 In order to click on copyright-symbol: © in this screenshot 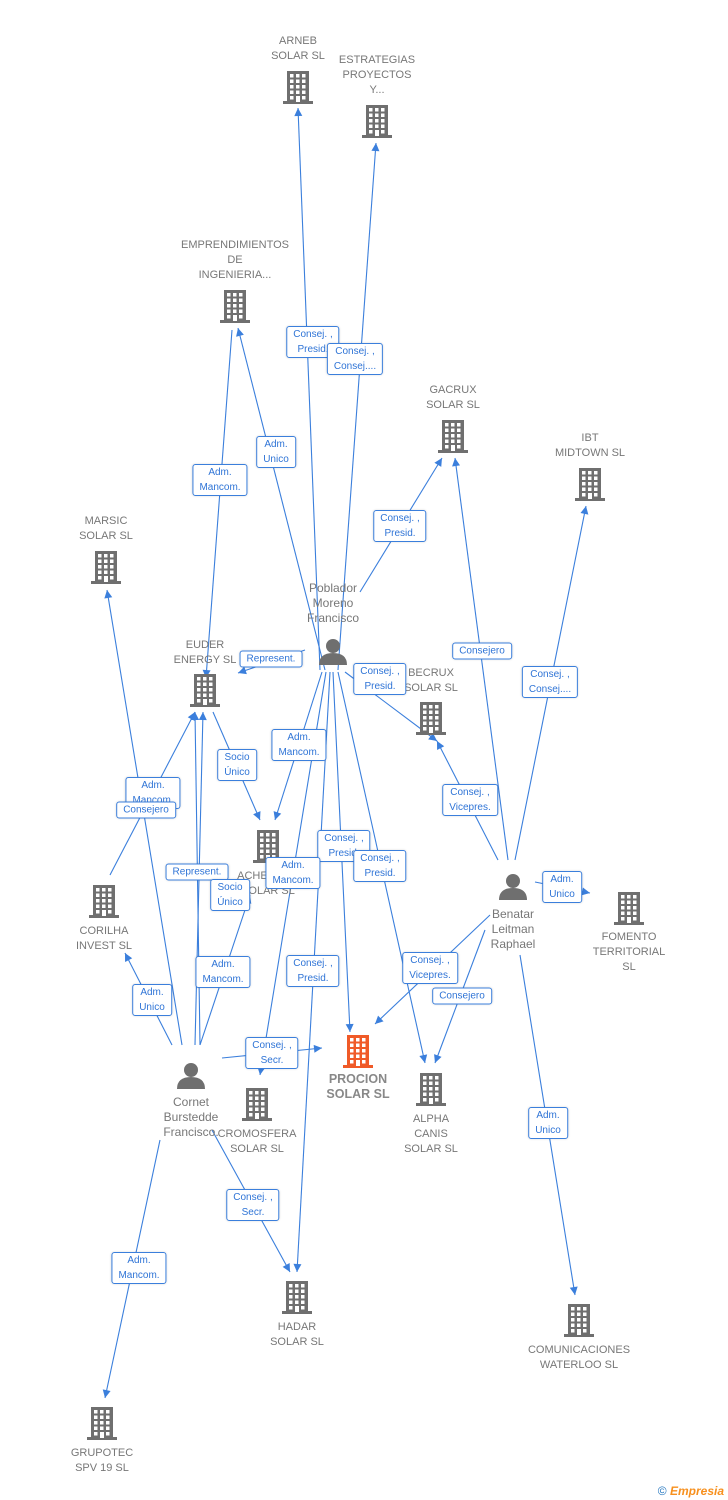, I will do `click(662, 1491)`.